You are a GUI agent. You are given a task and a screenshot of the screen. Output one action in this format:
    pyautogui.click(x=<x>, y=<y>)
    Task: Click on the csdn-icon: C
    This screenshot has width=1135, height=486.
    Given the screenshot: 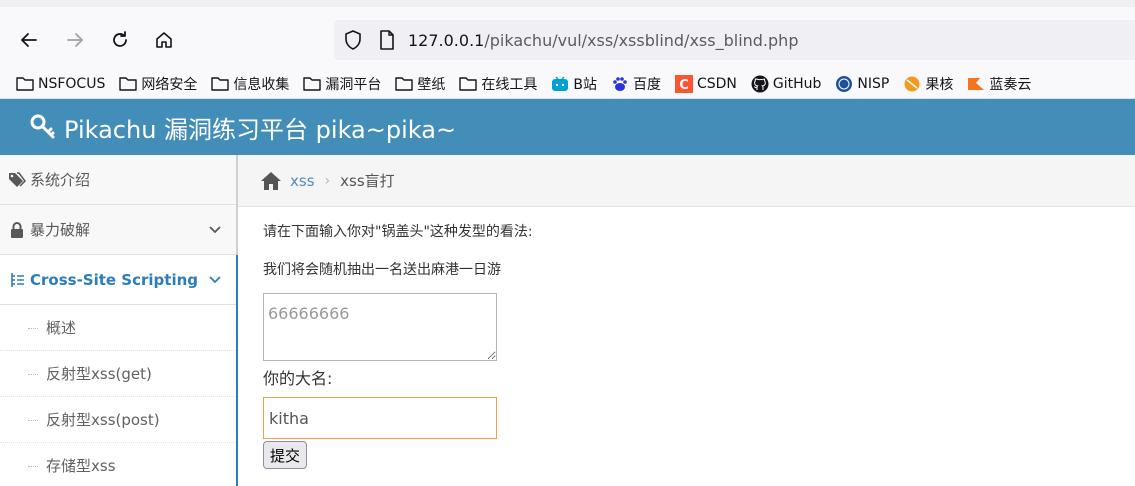 What is the action you would take?
    pyautogui.click(x=683, y=83)
    